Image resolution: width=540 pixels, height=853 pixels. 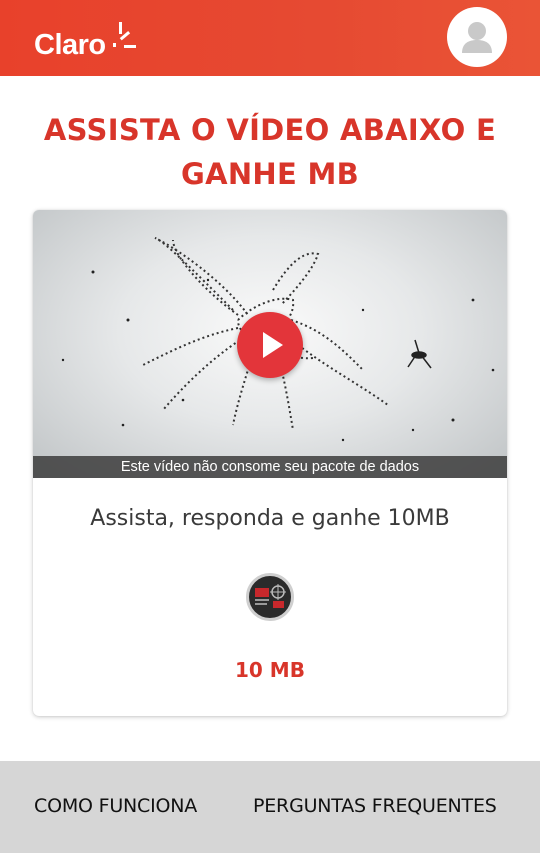 I want to click on page-title: ASSISTA O VÍDEO ABAIXO E GANHE MB, so click(x=270, y=152).